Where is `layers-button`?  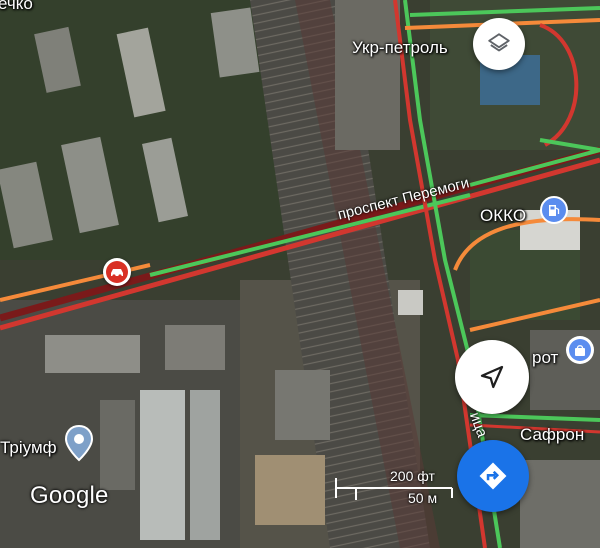 layers-button is located at coordinates (499, 44).